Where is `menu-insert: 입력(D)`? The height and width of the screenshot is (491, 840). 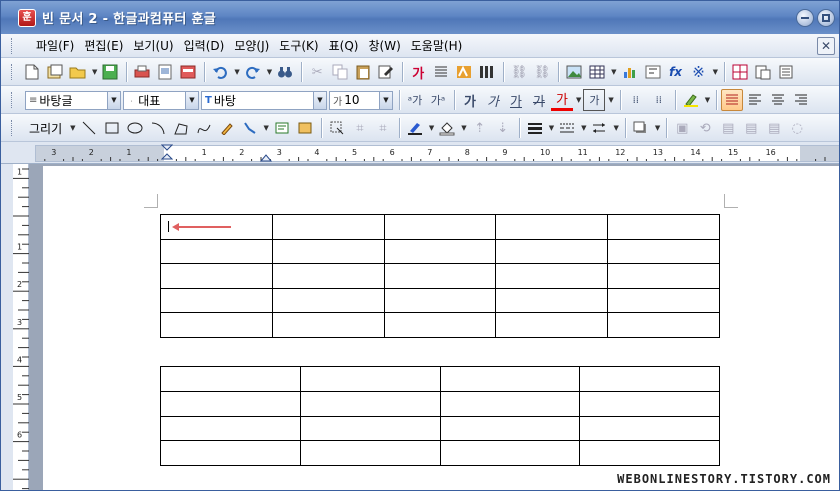
menu-insert: 입력(D) is located at coordinates (204, 46).